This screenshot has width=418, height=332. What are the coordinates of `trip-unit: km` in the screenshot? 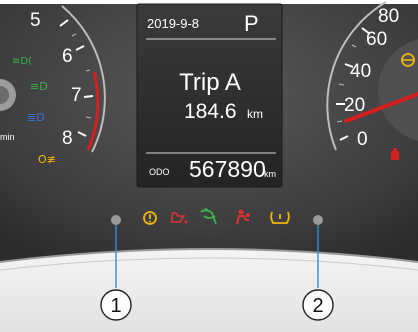 It's located at (255, 114).